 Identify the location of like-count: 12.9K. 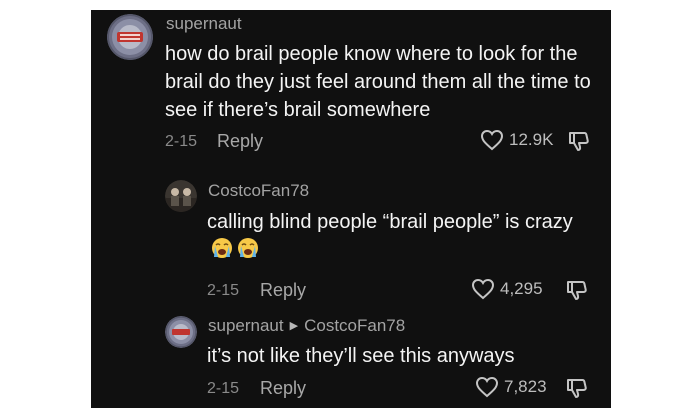
(531, 139).